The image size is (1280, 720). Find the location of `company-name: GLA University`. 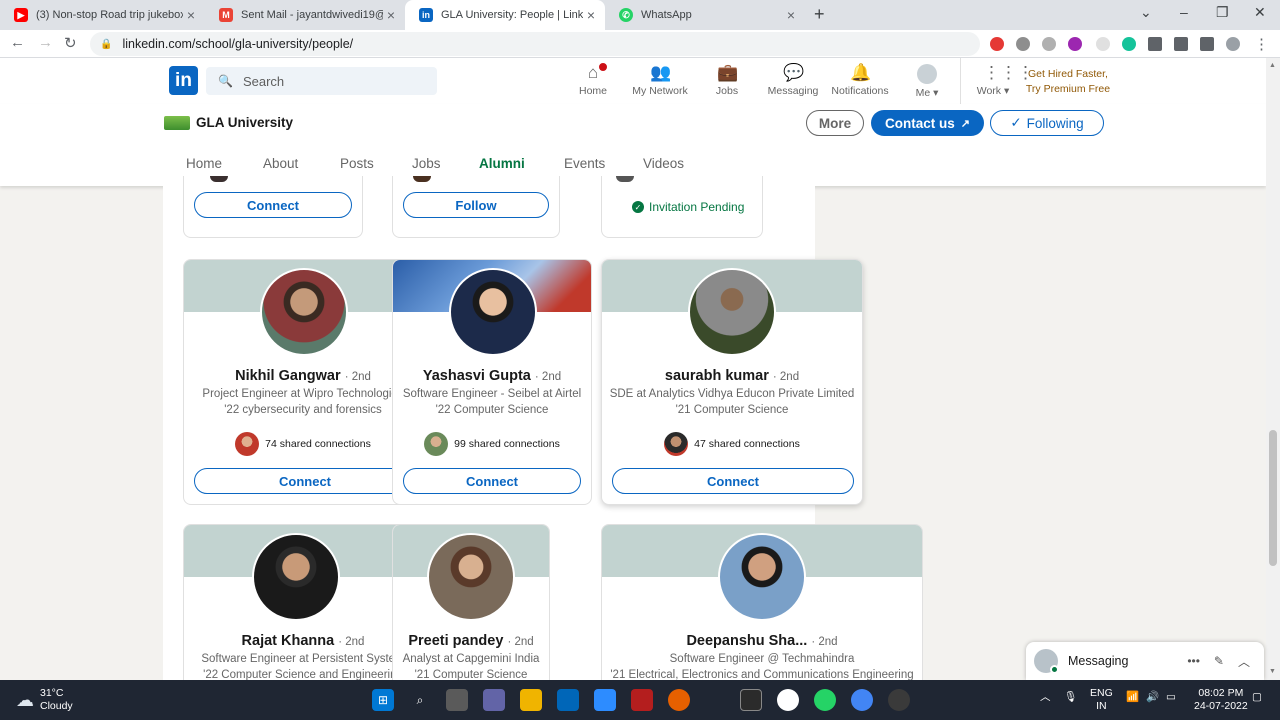

company-name: GLA University is located at coordinates (244, 122).